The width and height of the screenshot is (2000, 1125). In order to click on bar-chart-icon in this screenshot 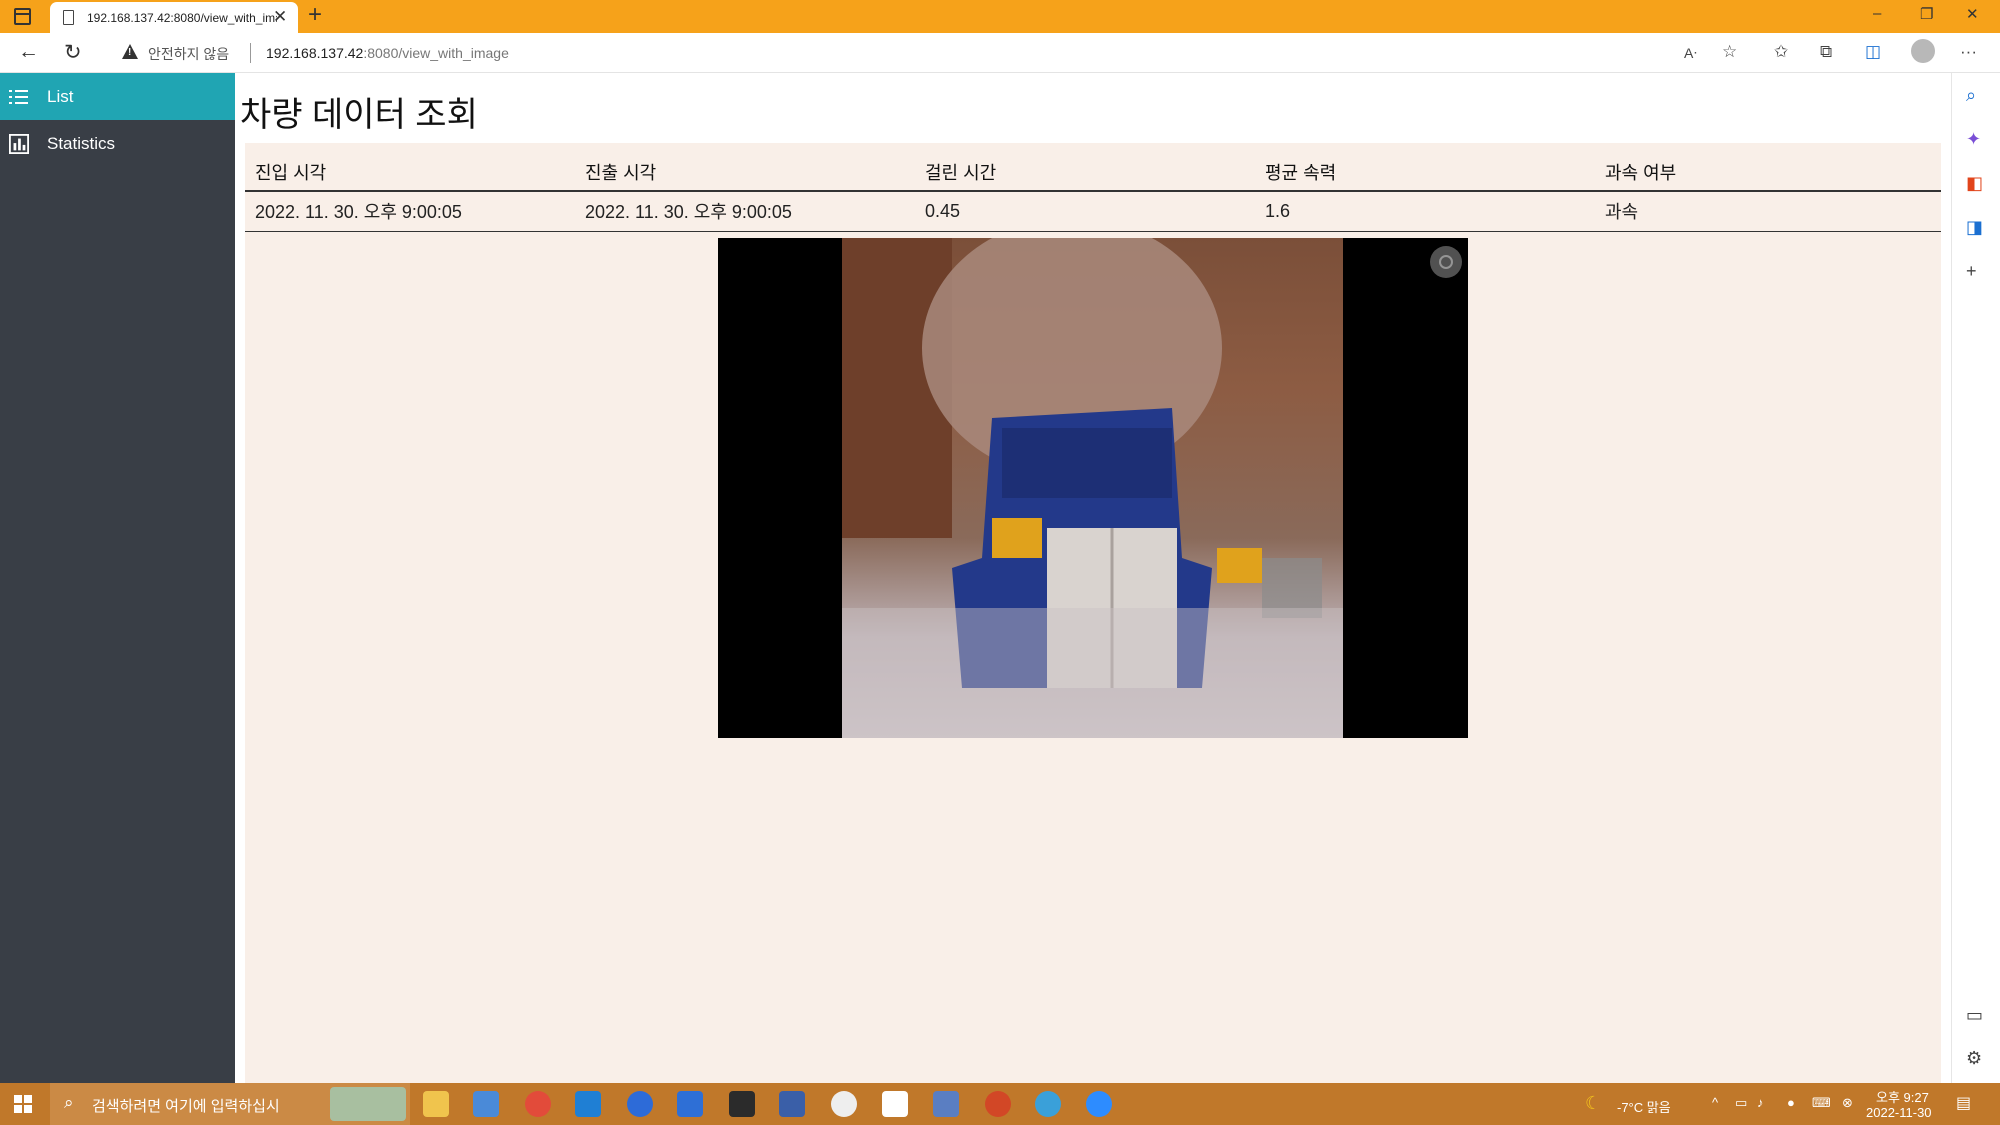, I will do `click(19, 144)`.